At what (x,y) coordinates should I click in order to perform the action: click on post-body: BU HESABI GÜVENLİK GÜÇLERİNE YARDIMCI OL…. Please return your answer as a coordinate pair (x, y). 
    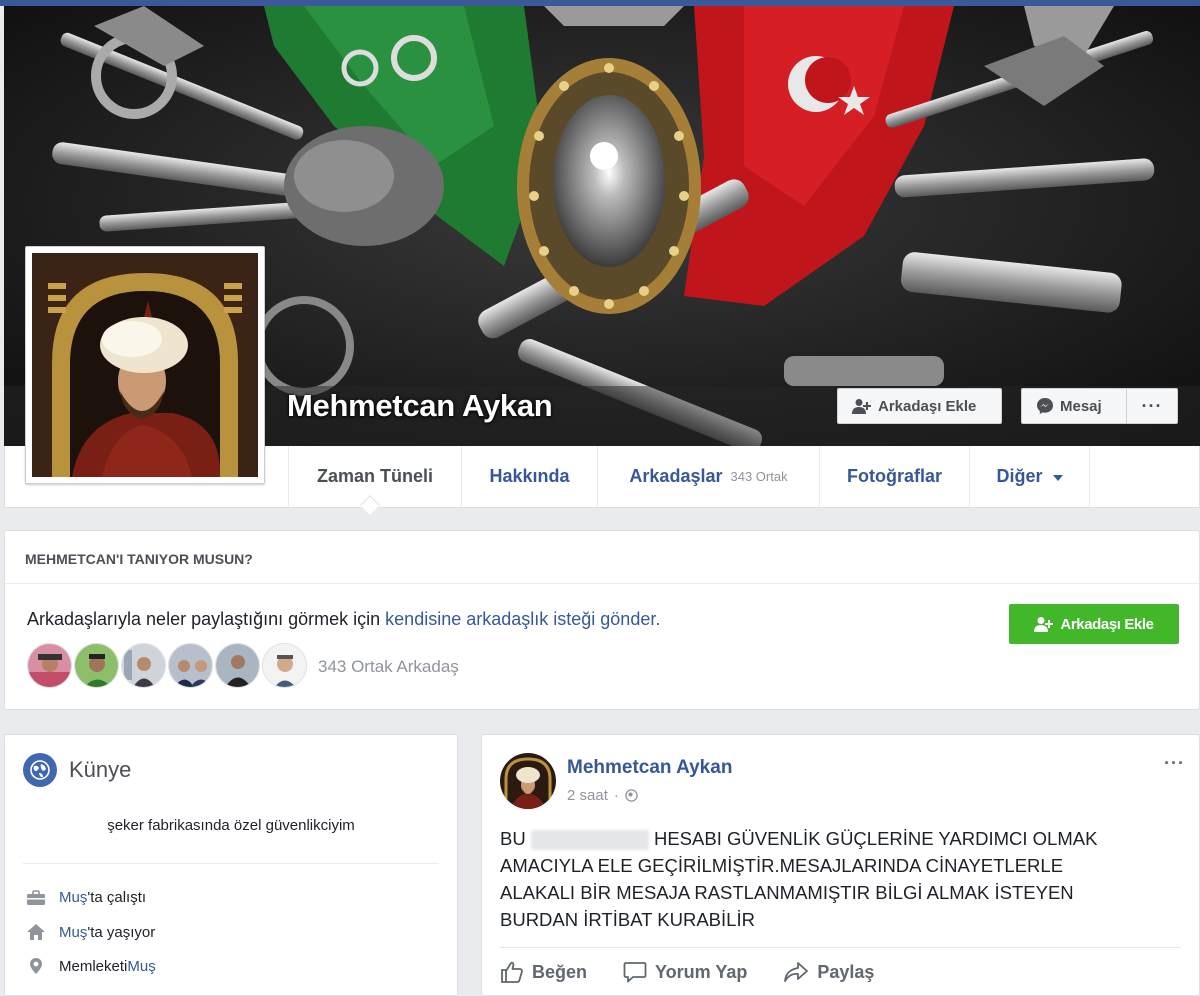
    Looking at the image, I should click on (820, 879).